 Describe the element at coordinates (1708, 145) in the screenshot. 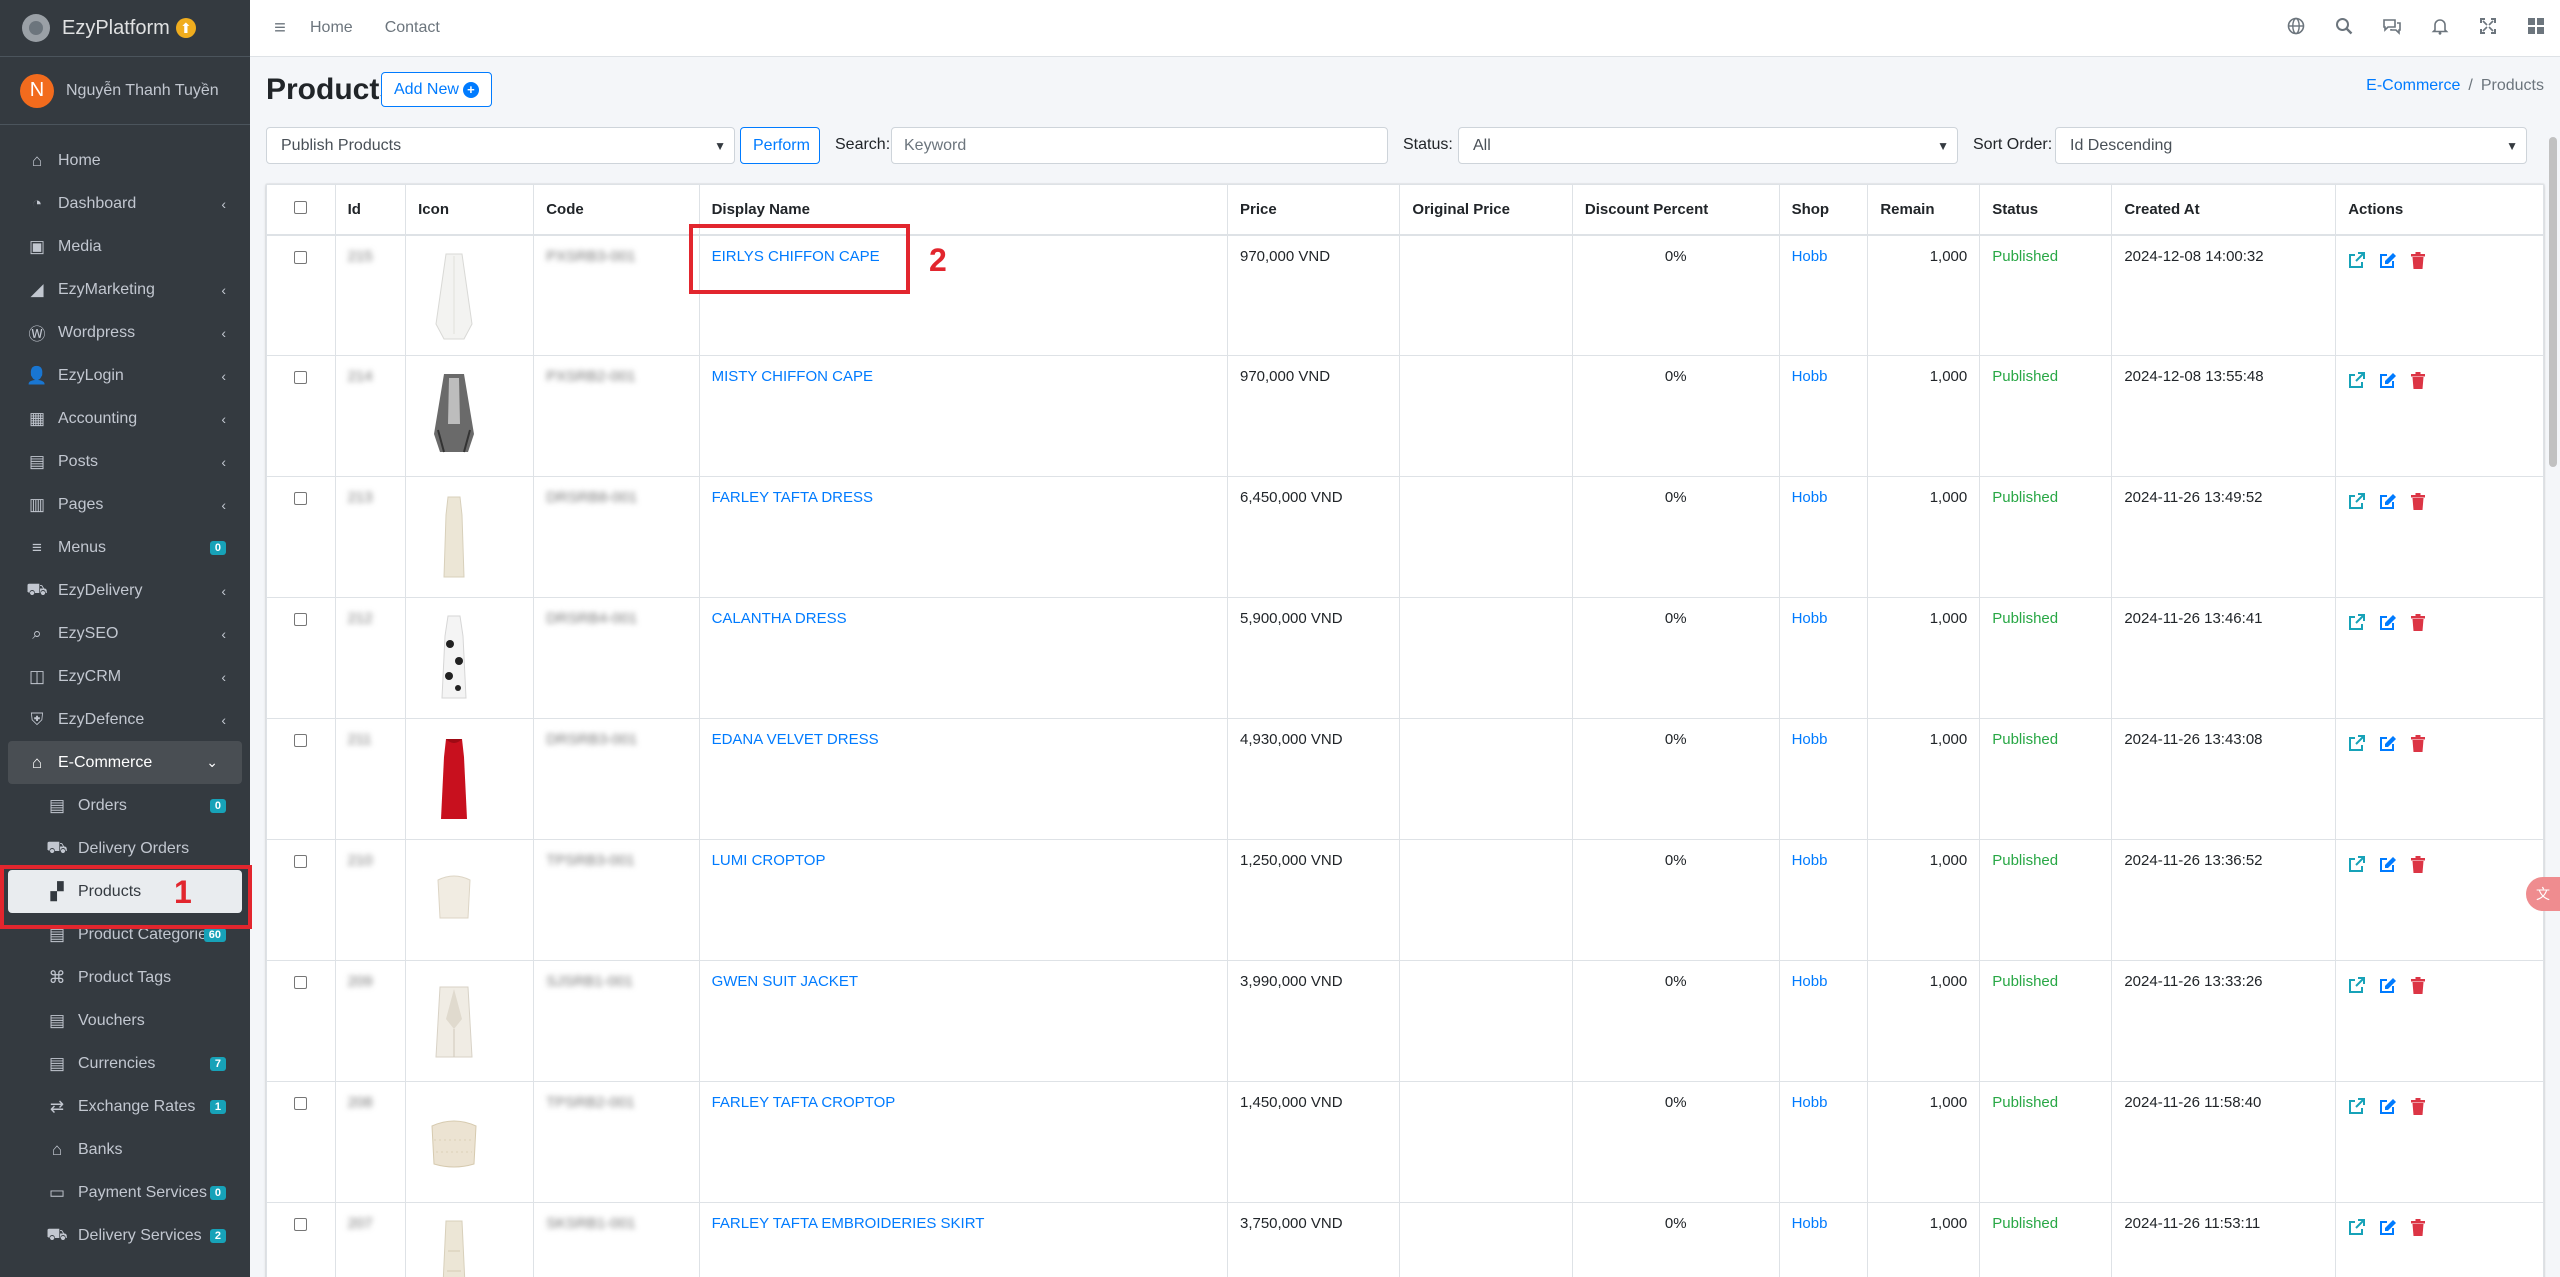

I see `status-select: All ▼` at that location.